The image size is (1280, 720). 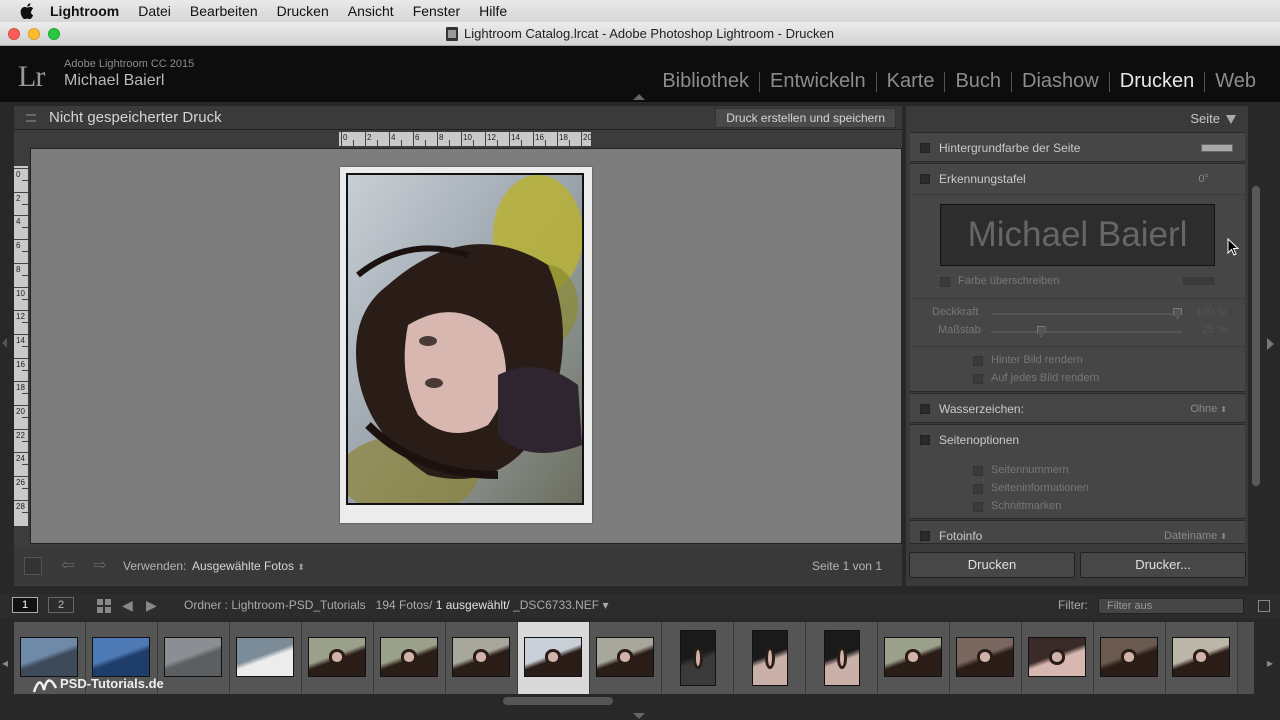 What do you see at coordinates (925, 409) in the screenshot?
I see `watermark-checkbox` at bounding box center [925, 409].